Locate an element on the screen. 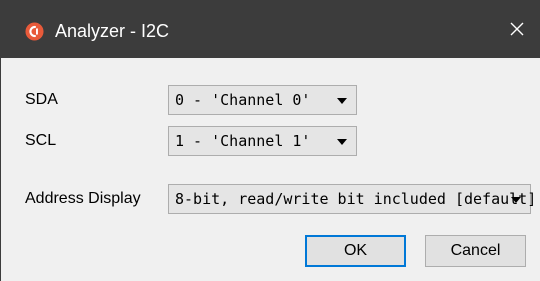  scl-select: 1 - 'Channel 1' is located at coordinates (262, 141).